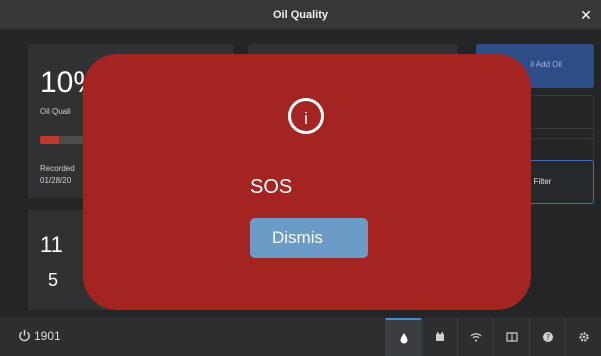 The height and width of the screenshot is (356, 601). I want to click on close-icon: ✕, so click(586, 15).